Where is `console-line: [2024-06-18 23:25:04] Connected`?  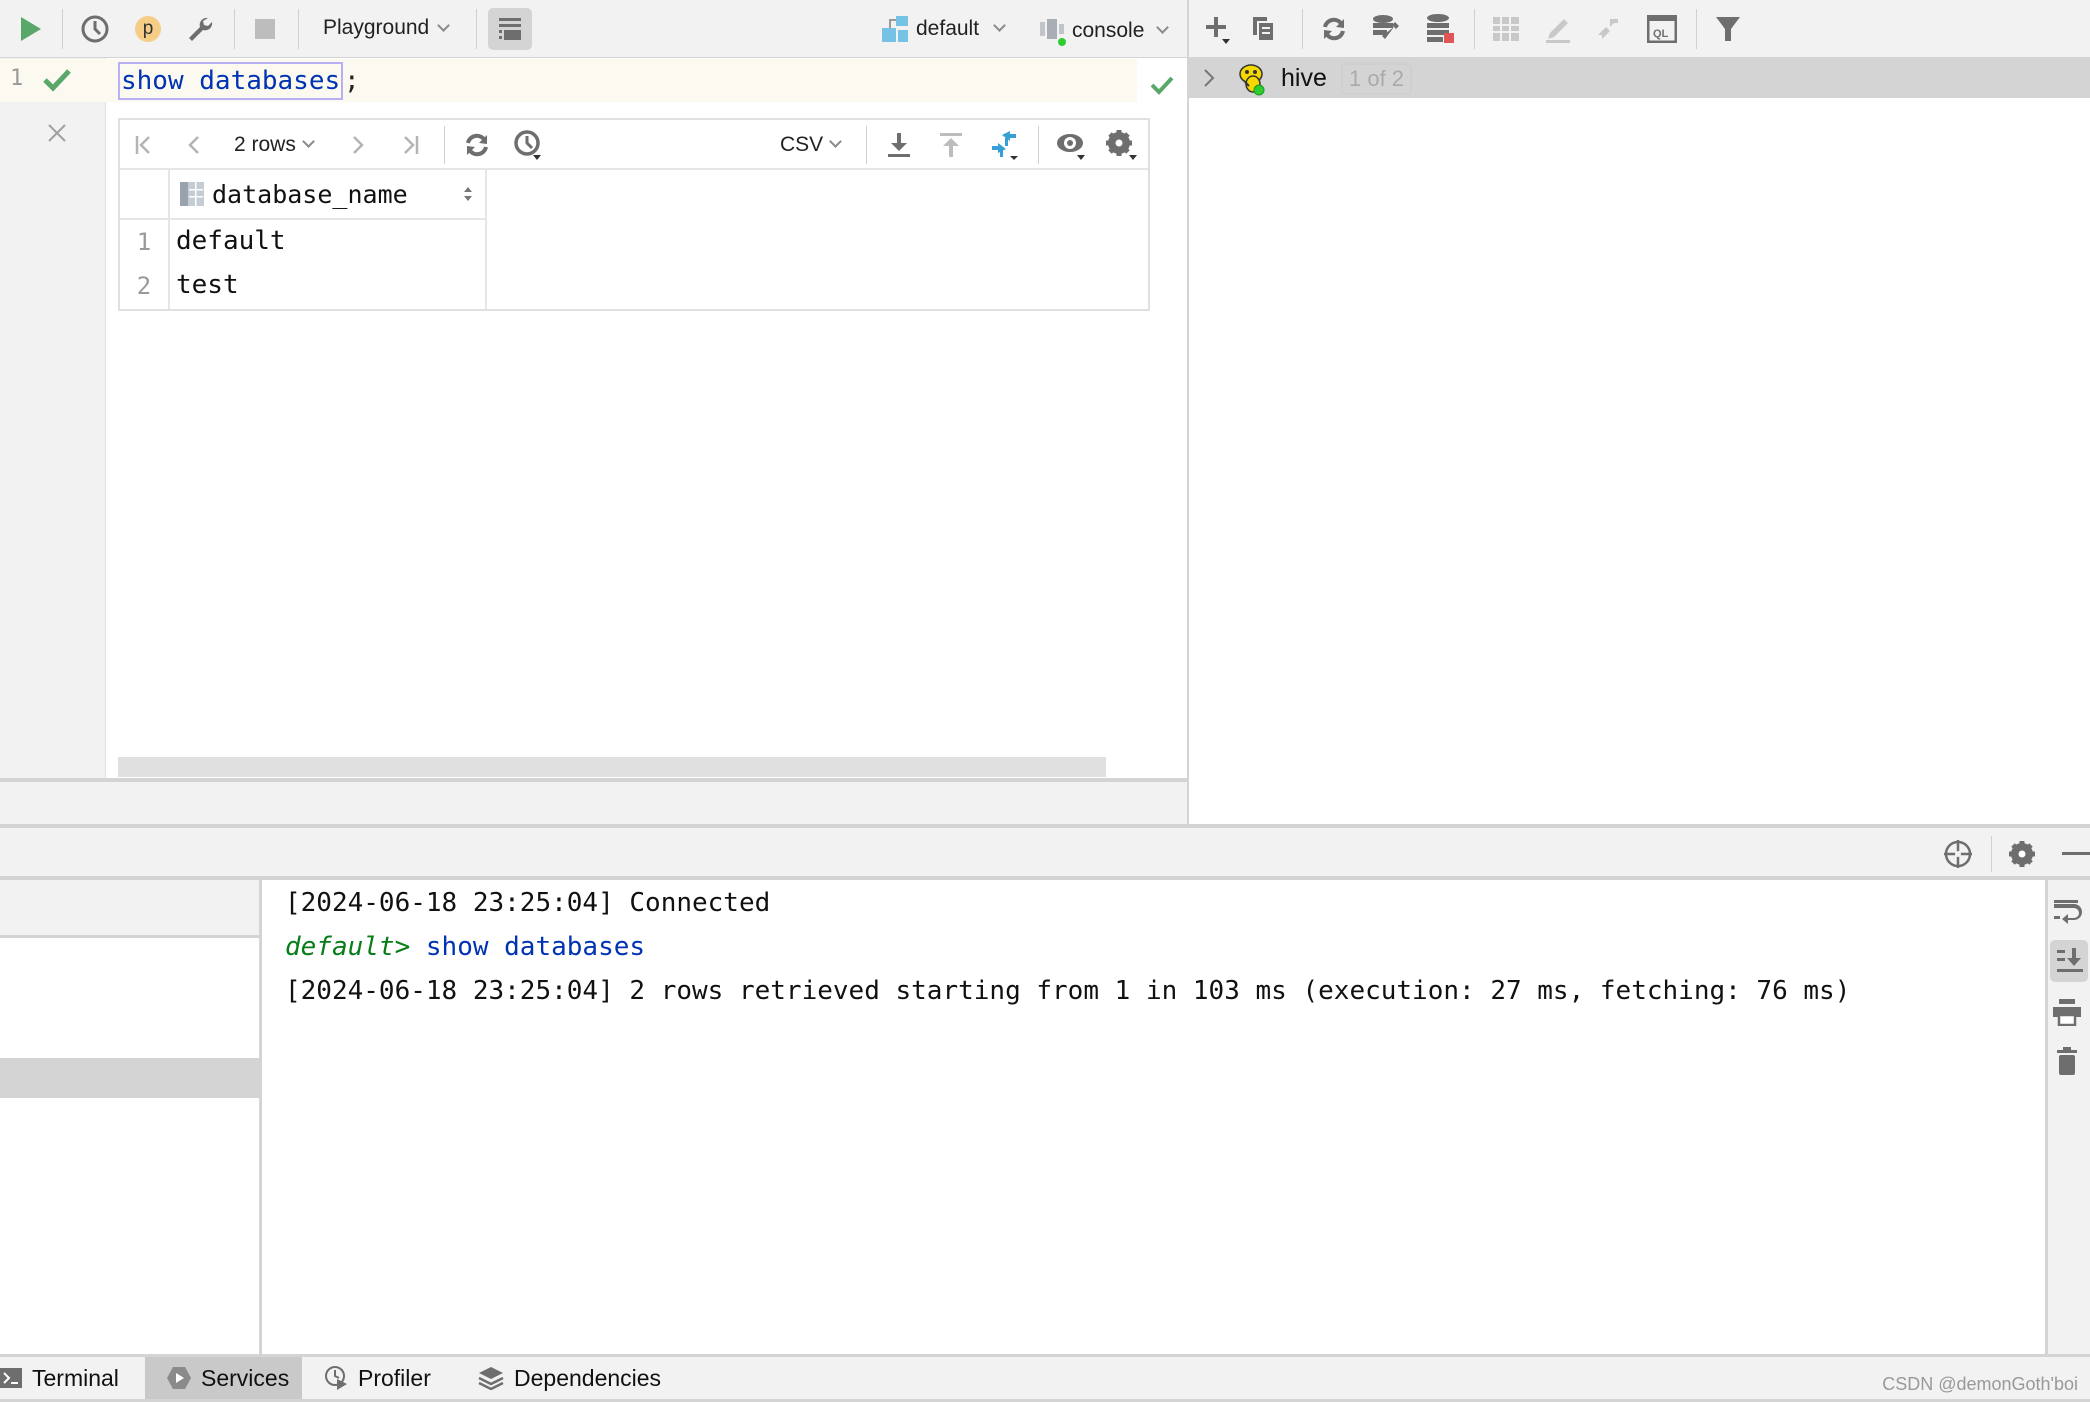 console-line: [2024-06-18 23:25:04] Connected is located at coordinates (527, 903).